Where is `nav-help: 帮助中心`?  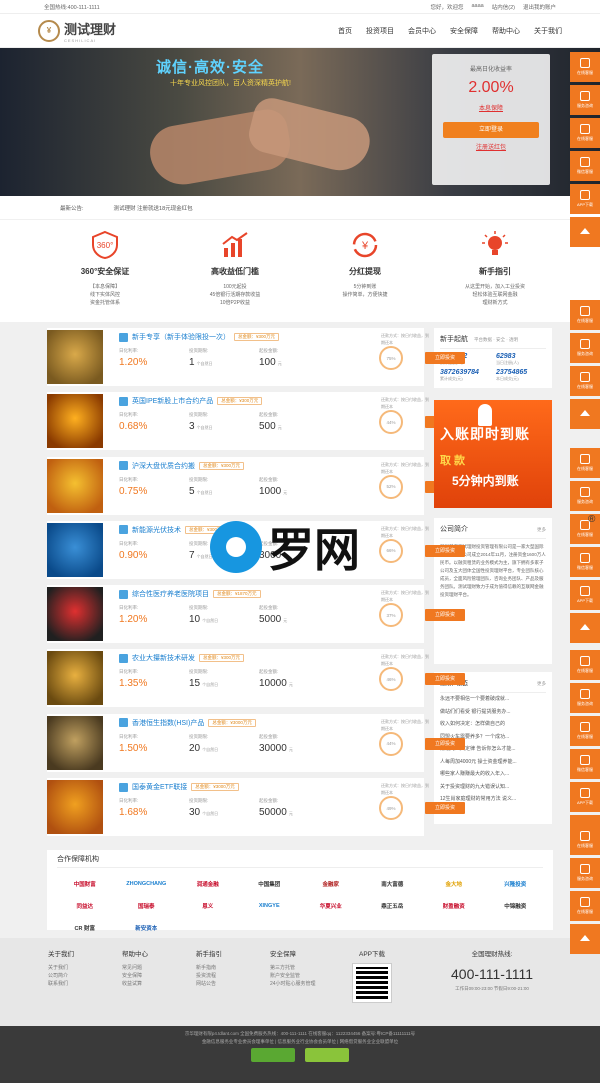
nav-help: 帮助中心 is located at coordinates (506, 31).